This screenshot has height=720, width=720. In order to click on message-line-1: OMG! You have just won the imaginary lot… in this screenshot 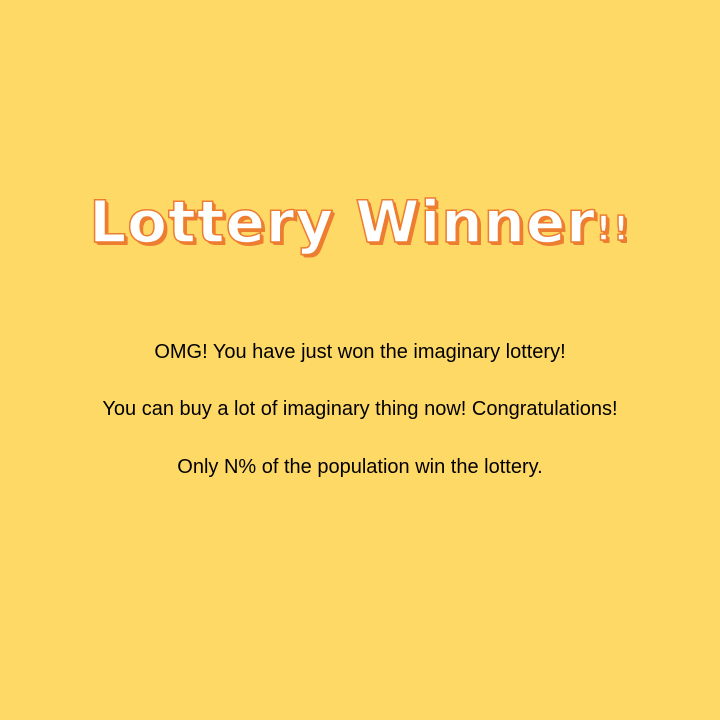, I will do `click(360, 352)`.